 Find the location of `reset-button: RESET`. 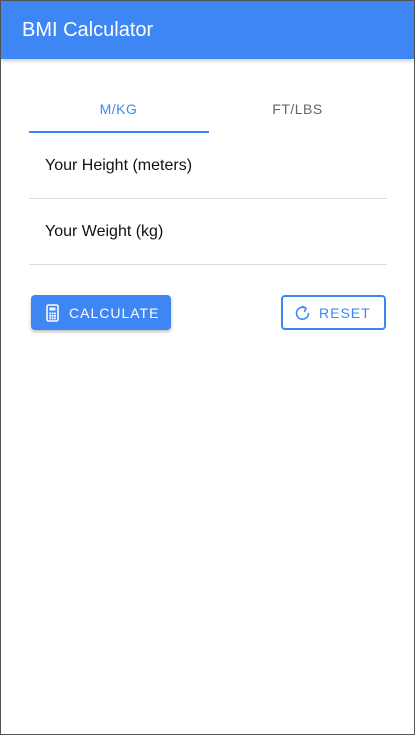

reset-button: RESET is located at coordinates (333, 312).